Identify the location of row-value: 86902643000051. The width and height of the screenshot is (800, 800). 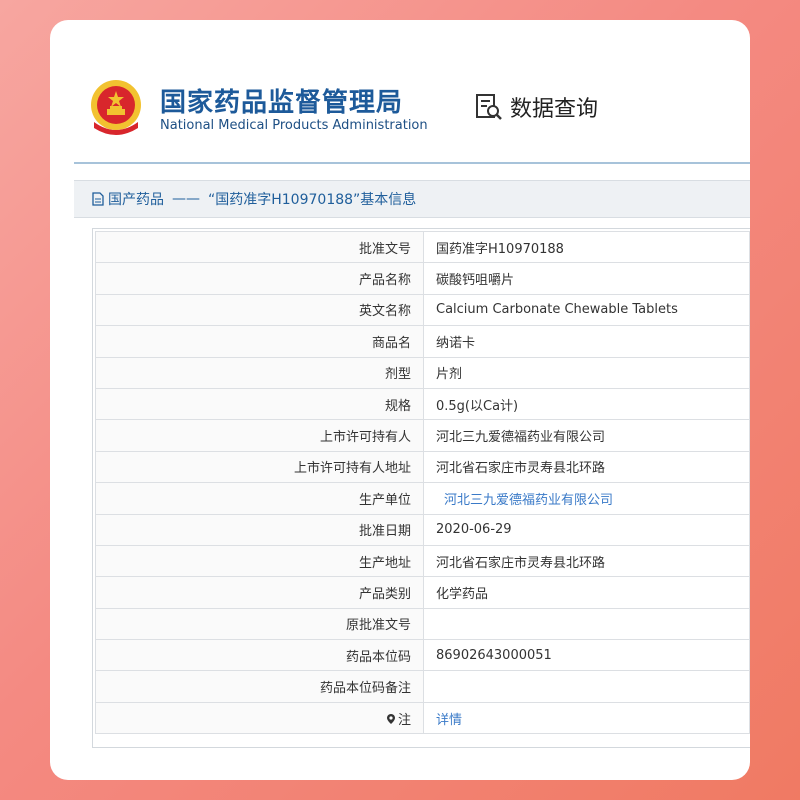
(586, 655).